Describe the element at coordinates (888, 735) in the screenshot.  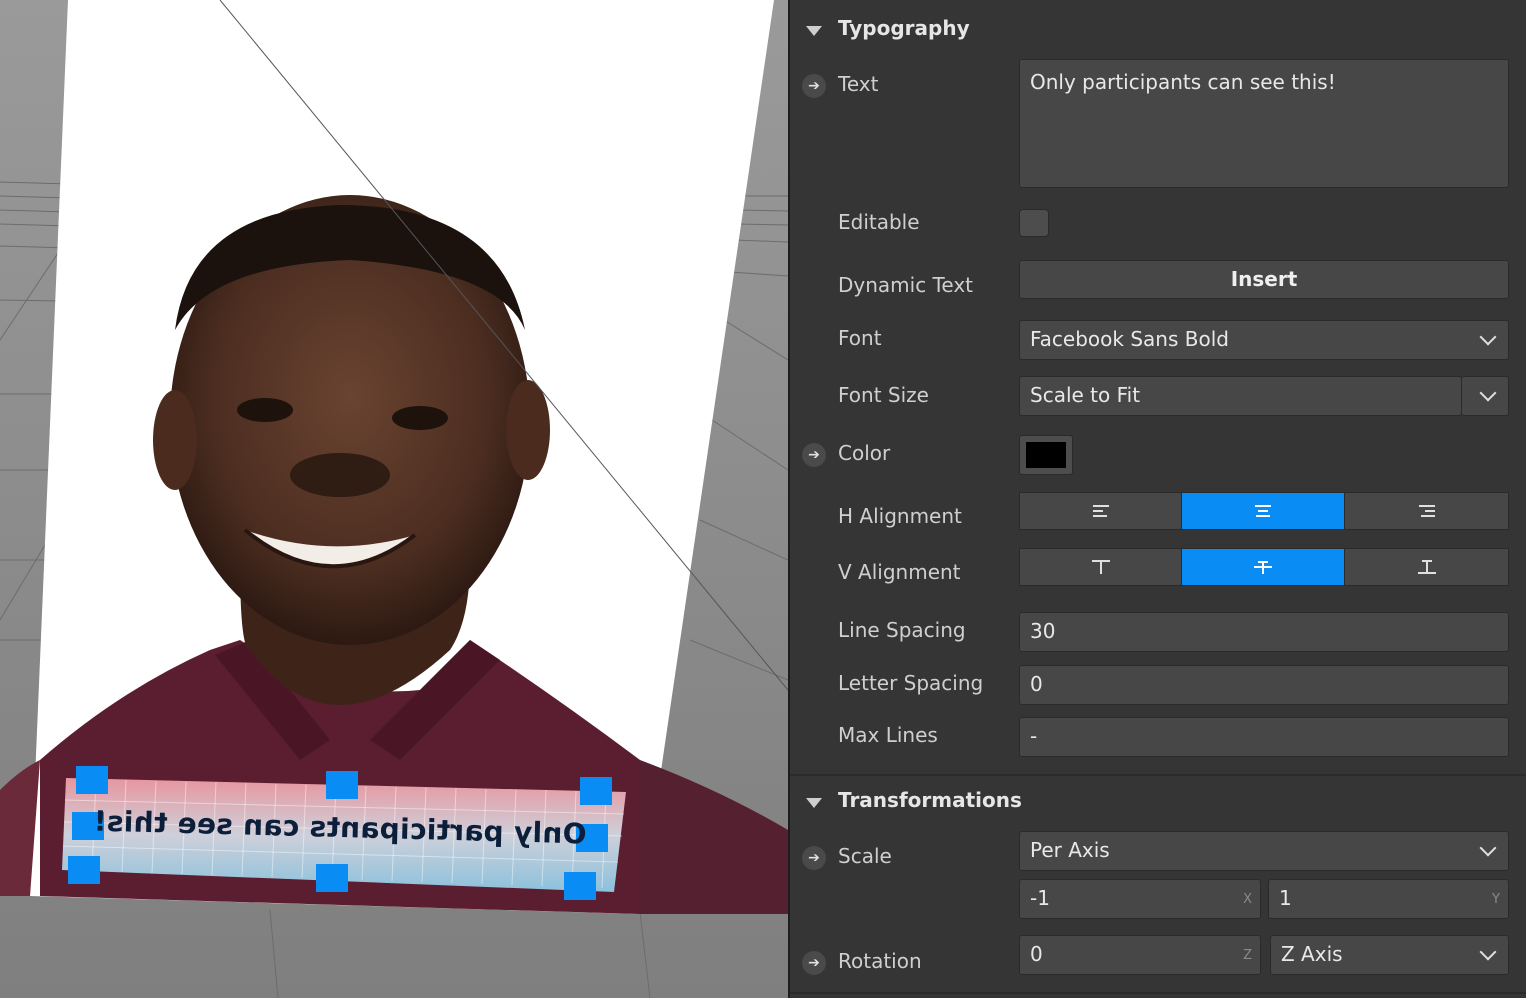
I see `max-lines-label: Max Lines` at that location.